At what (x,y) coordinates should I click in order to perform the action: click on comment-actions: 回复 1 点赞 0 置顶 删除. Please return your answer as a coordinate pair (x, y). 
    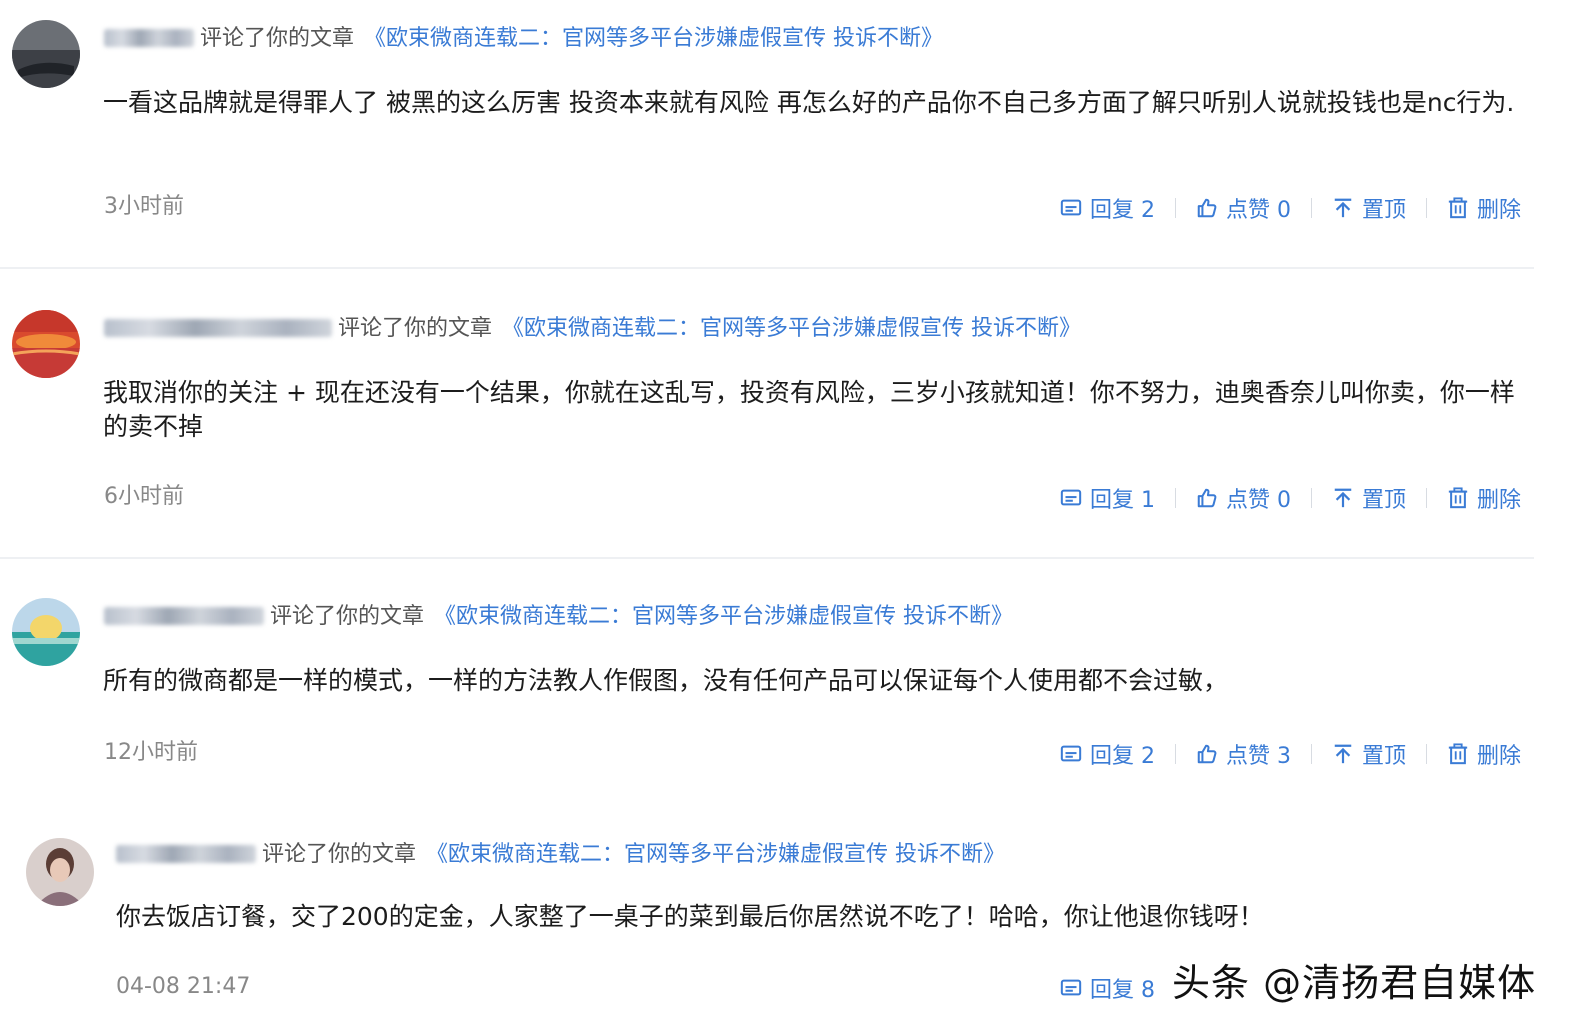
    Looking at the image, I should click on (1290, 498).